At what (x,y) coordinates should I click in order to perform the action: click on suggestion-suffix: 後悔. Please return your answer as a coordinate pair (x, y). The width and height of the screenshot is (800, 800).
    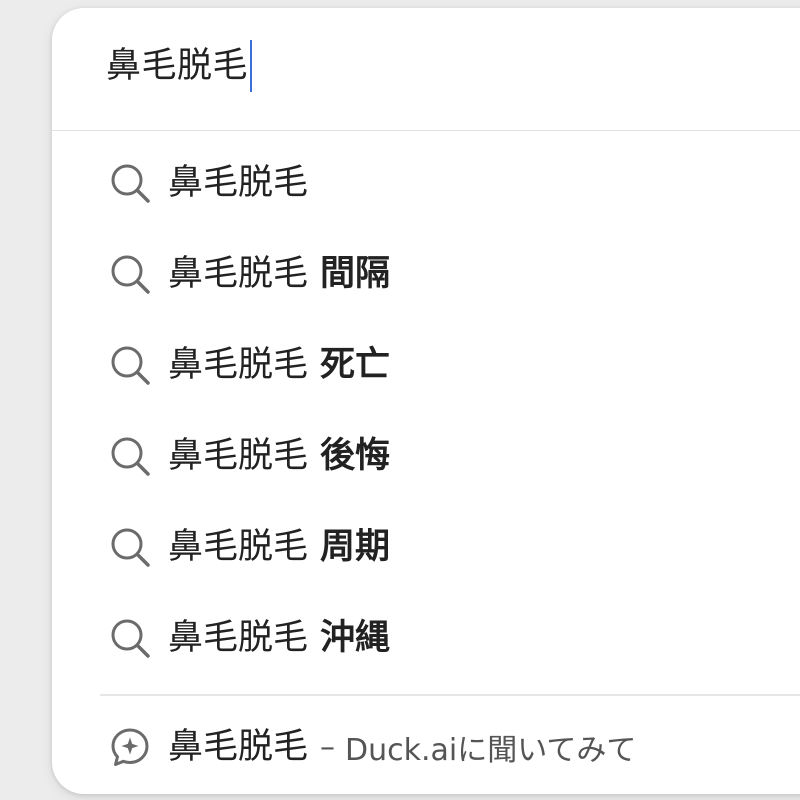
    Looking at the image, I should click on (355, 455).